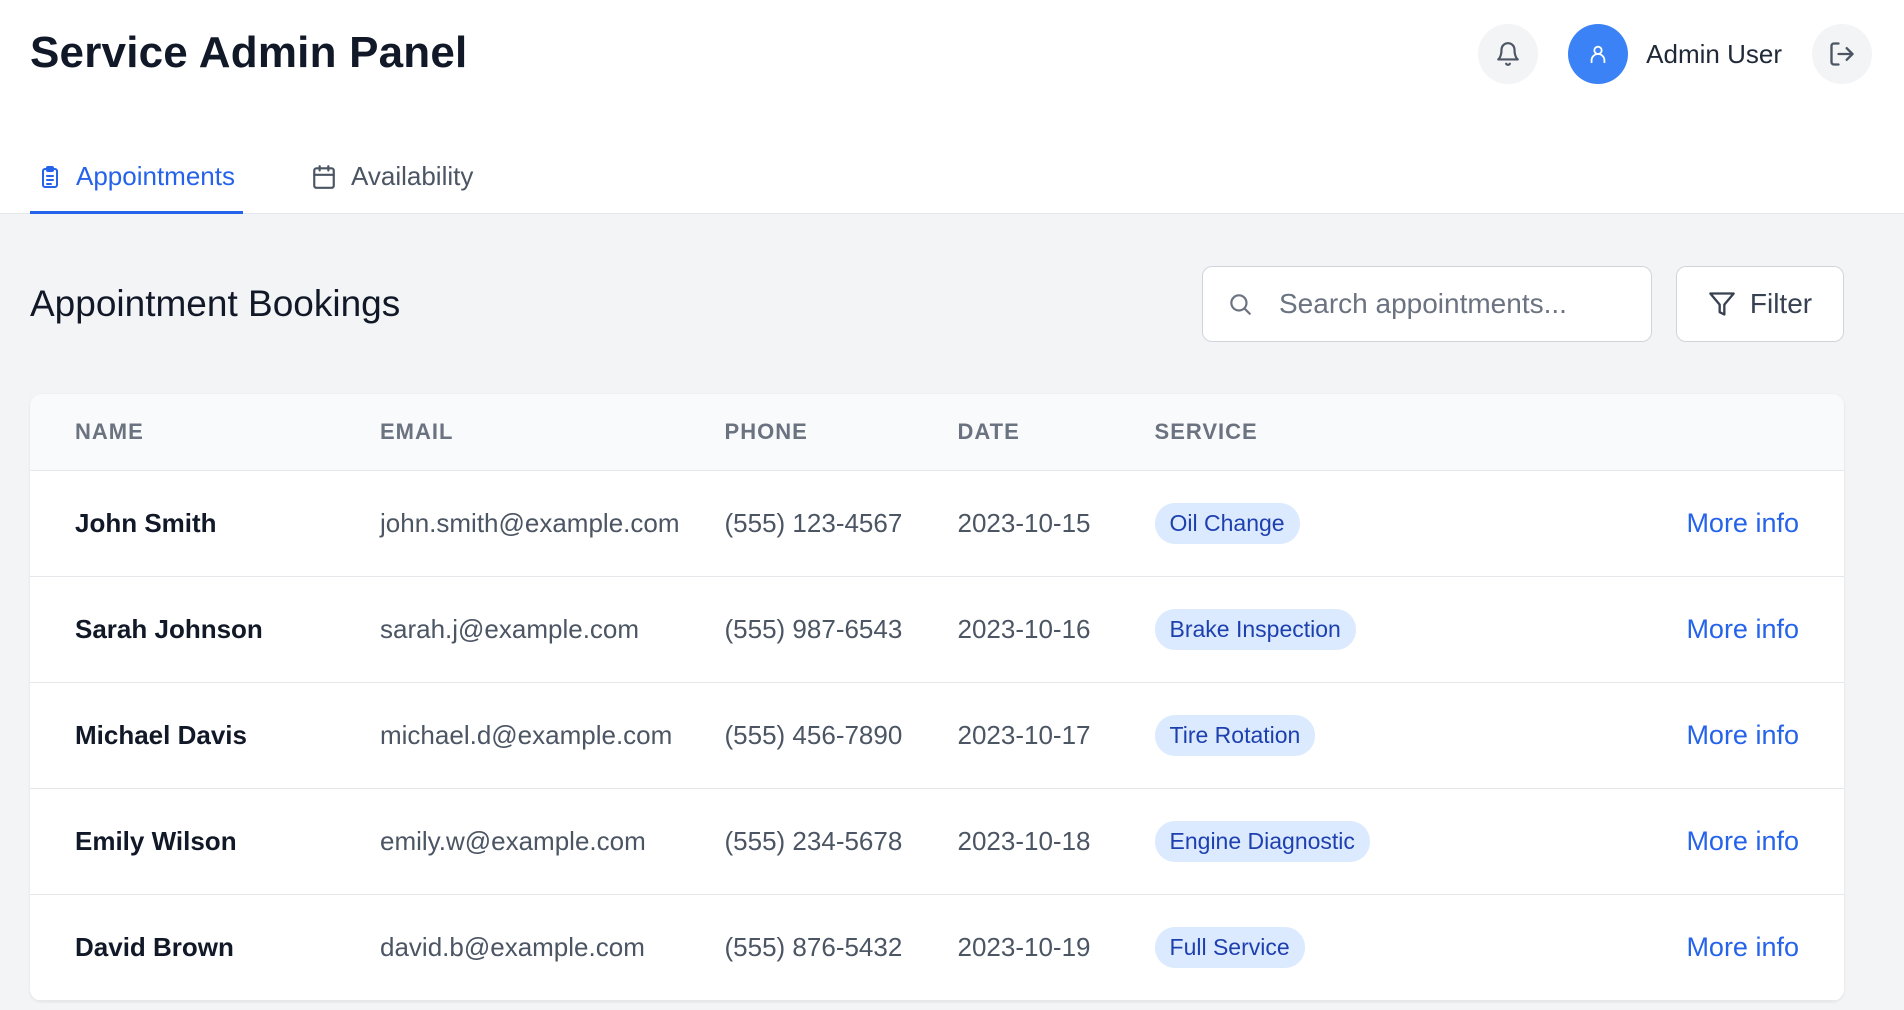 The height and width of the screenshot is (1010, 1904). Describe the element at coordinates (155, 176) in the screenshot. I see `tab-appointments-label: Appointments` at that location.